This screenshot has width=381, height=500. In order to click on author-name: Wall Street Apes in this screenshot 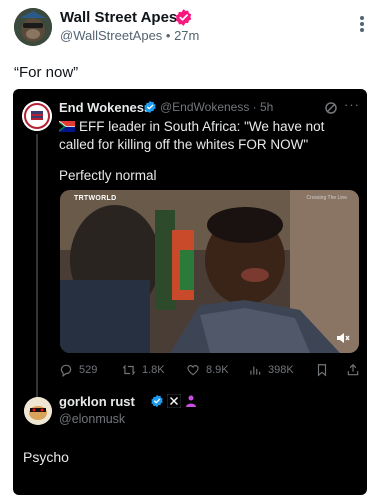, I will do `click(118, 17)`.